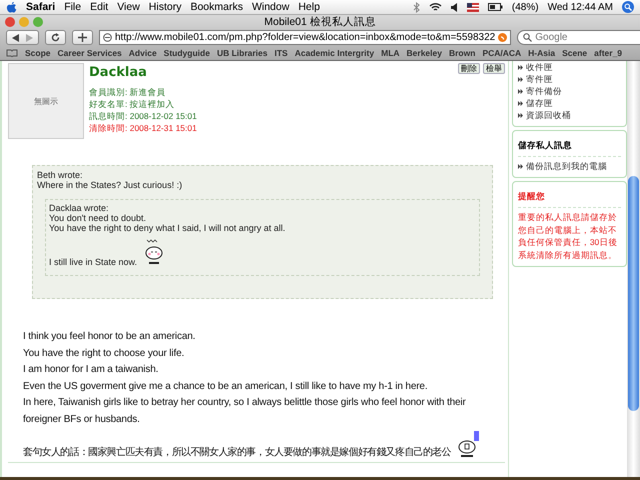 The width and height of the screenshot is (640, 480). What do you see at coordinates (22, 37) in the screenshot?
I see `back-forward-button` at bounding box center [22, 37].